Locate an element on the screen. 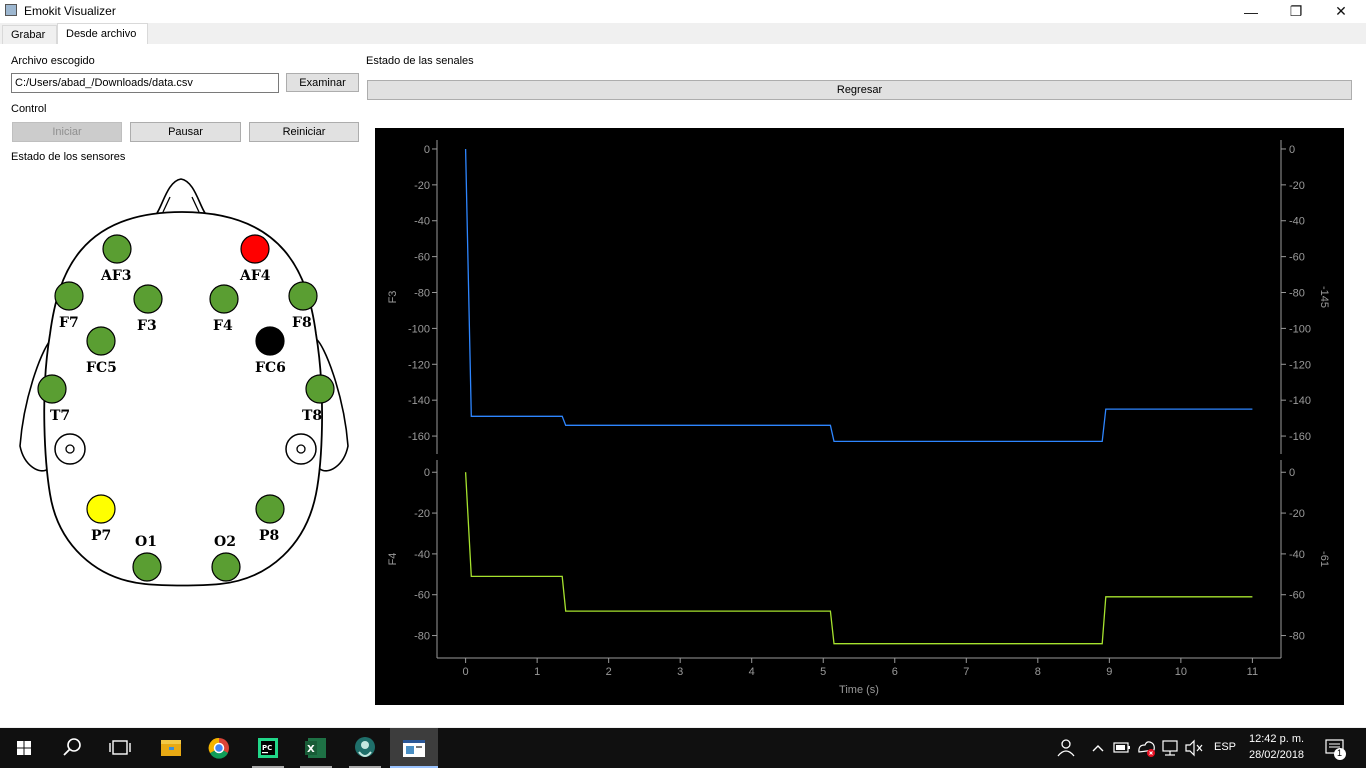  svg-text: AF4 is located at coordinates (255, 276).